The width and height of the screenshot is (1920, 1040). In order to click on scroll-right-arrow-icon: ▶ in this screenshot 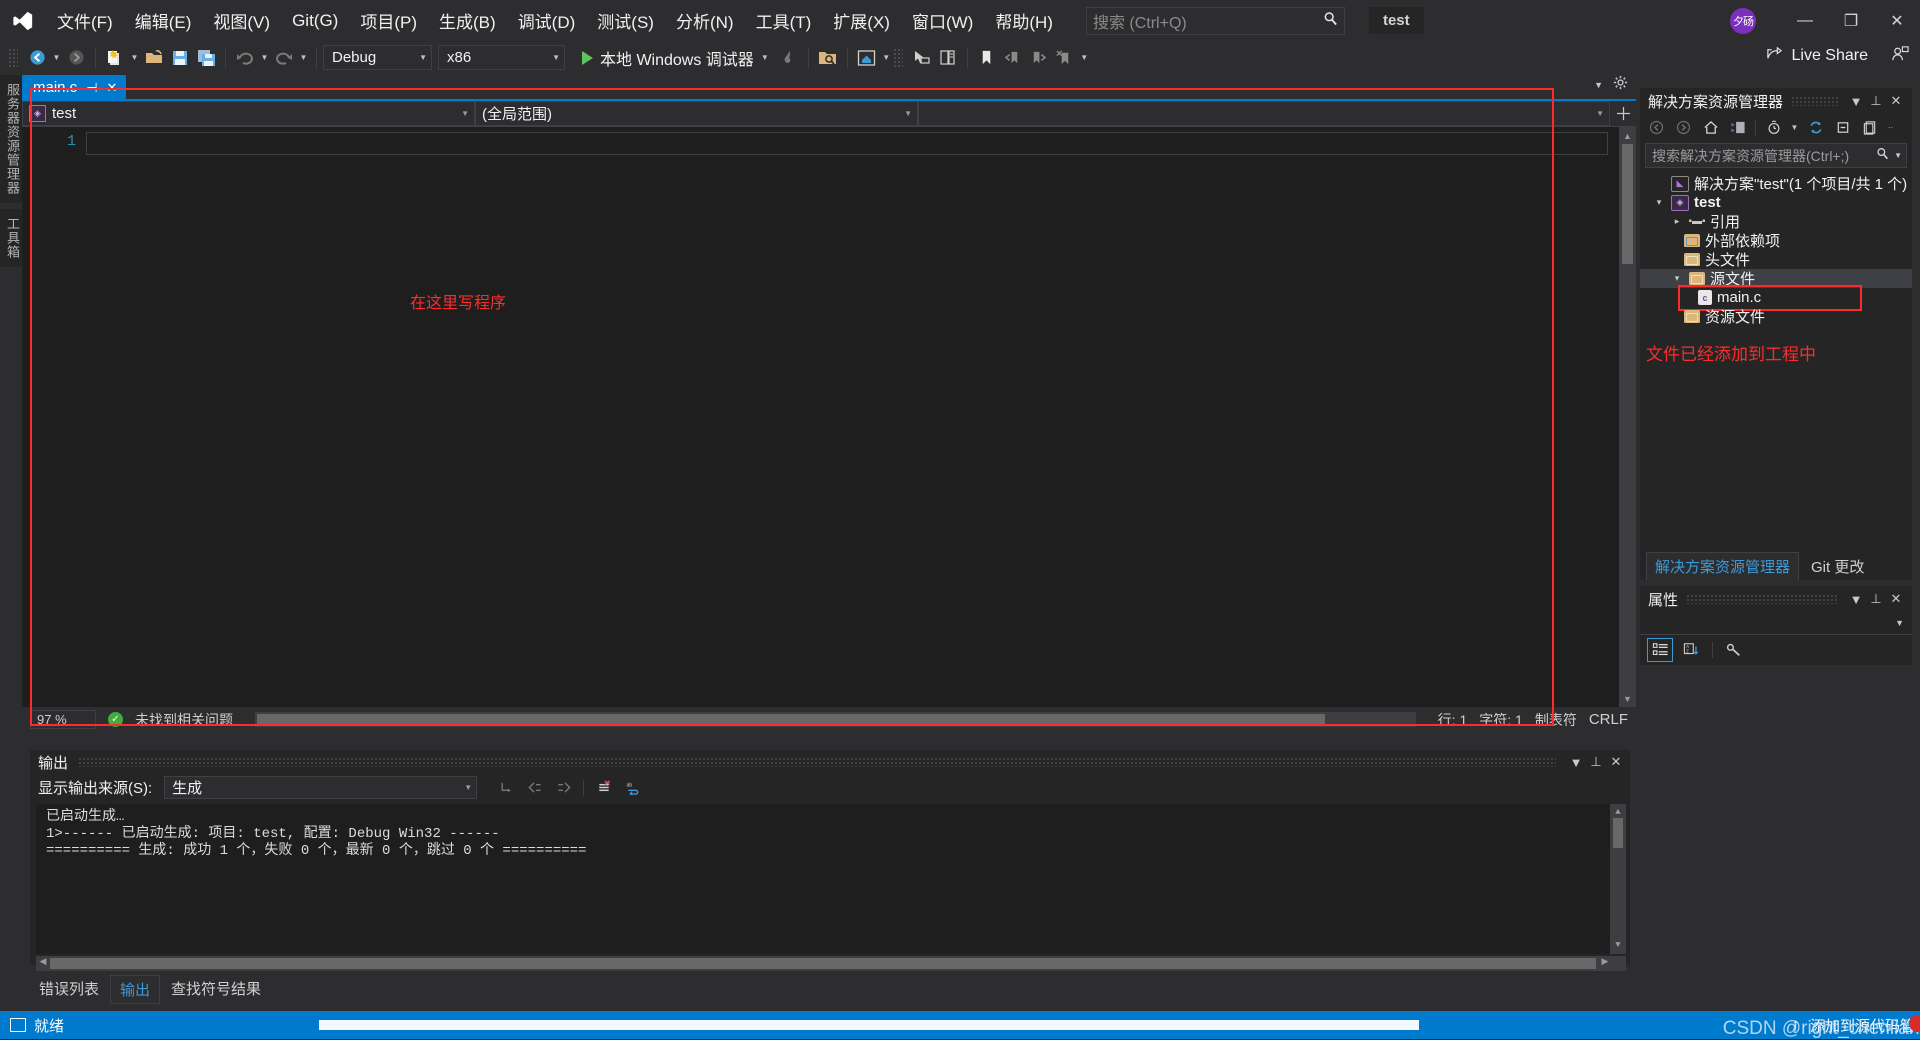, I will do `click(1605, 961)`.